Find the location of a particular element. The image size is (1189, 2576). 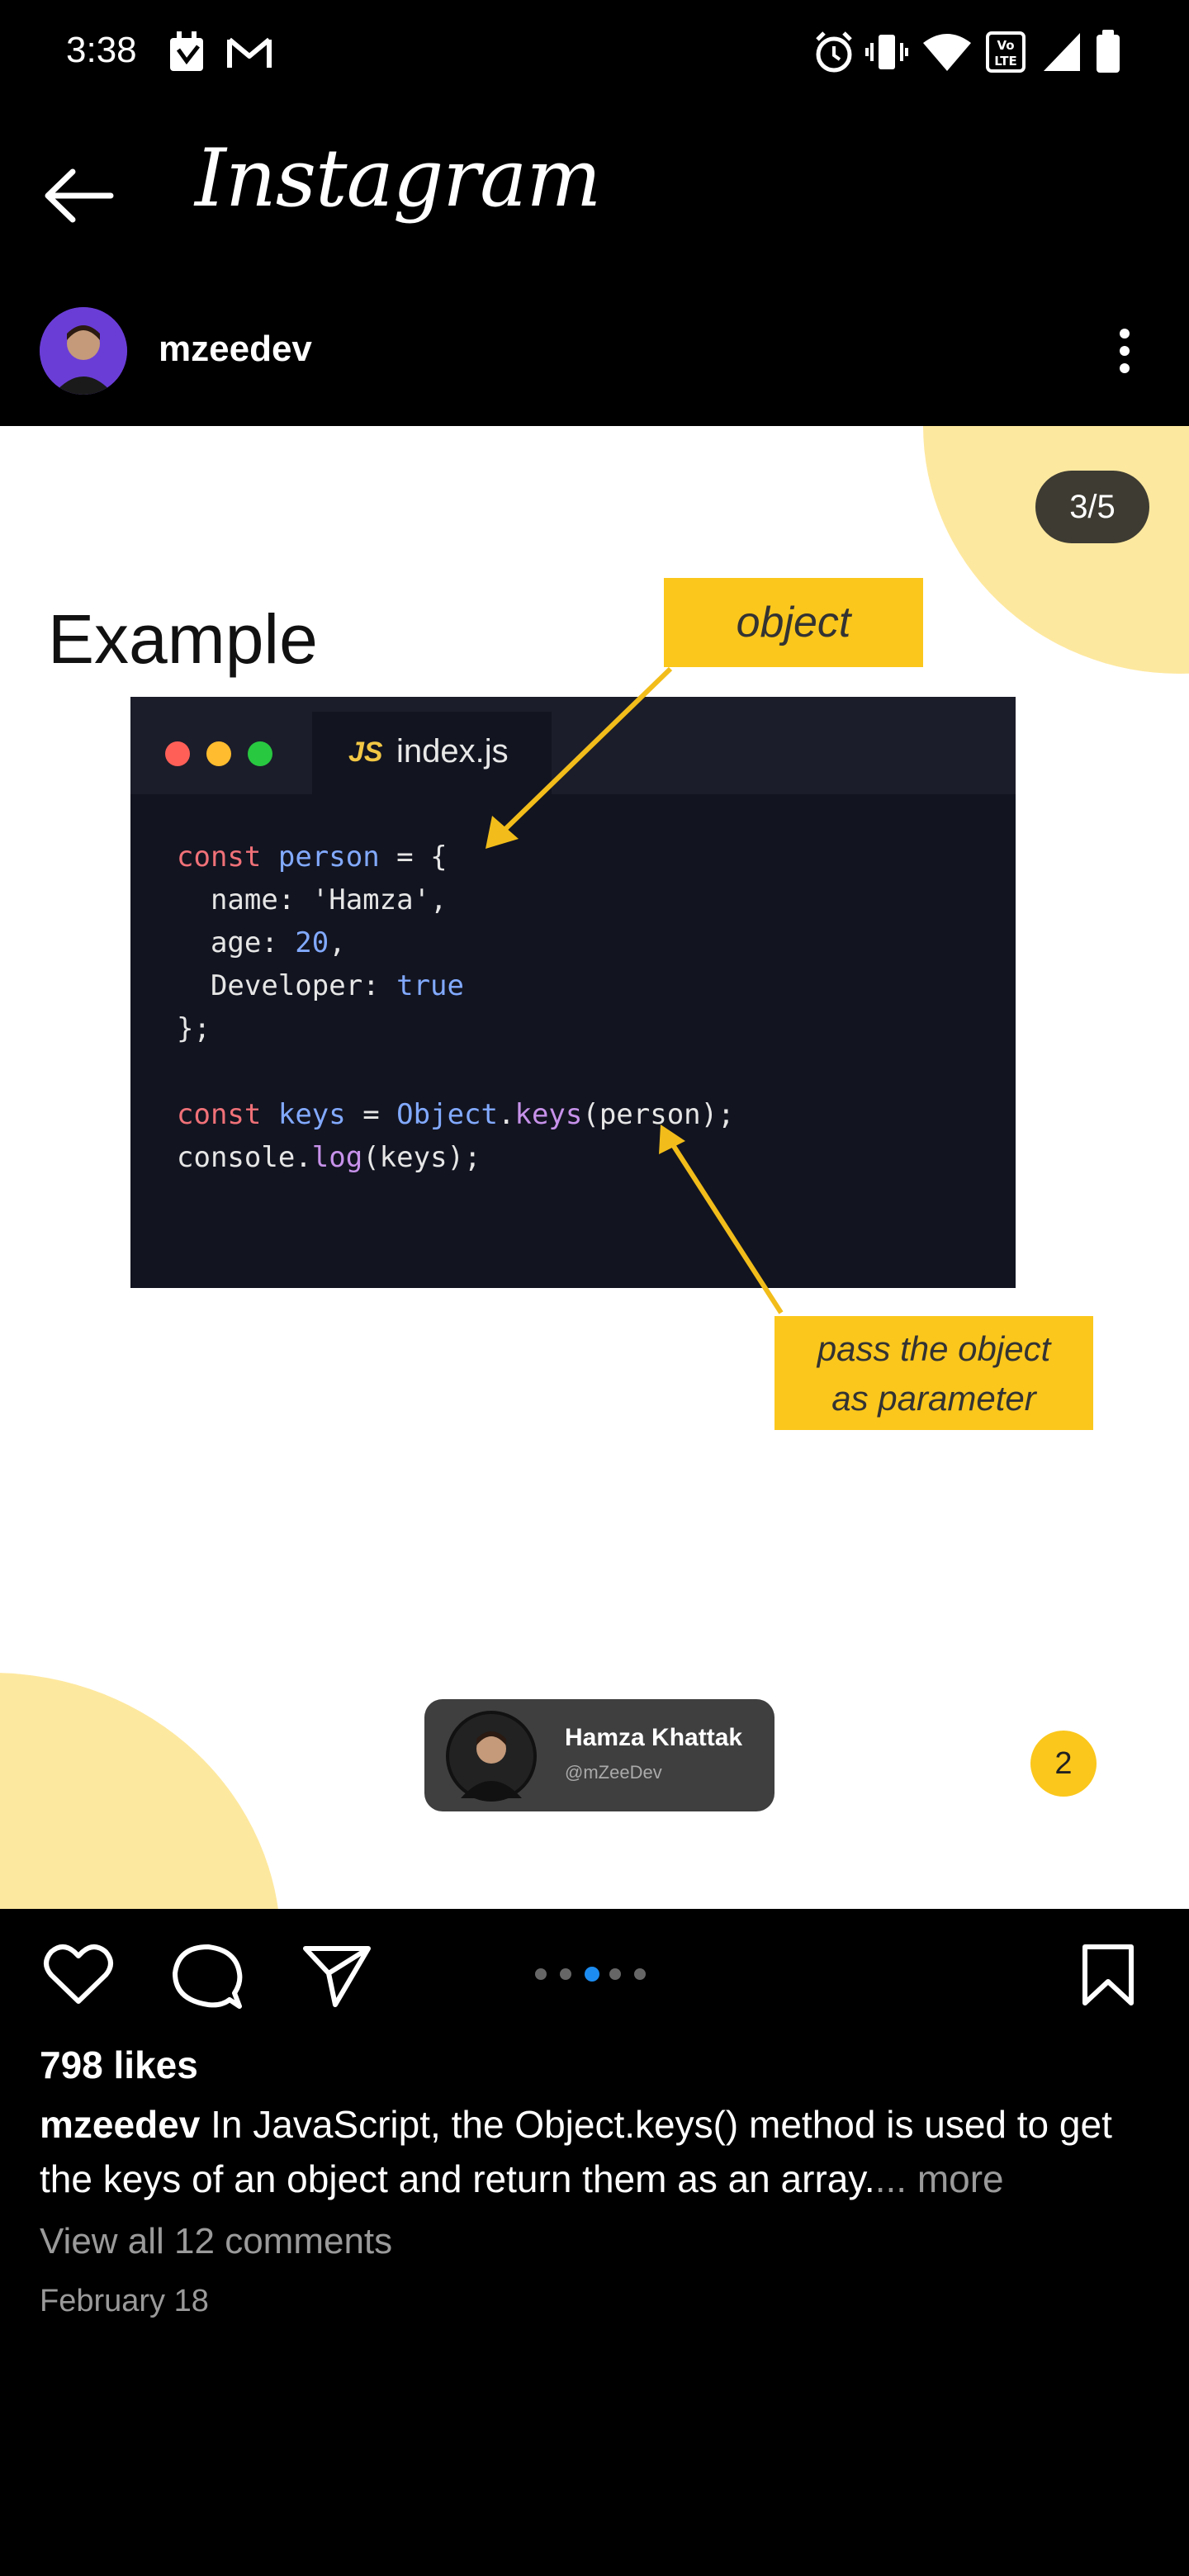

svg-text: Vo is located at coordinates (1005, 45).